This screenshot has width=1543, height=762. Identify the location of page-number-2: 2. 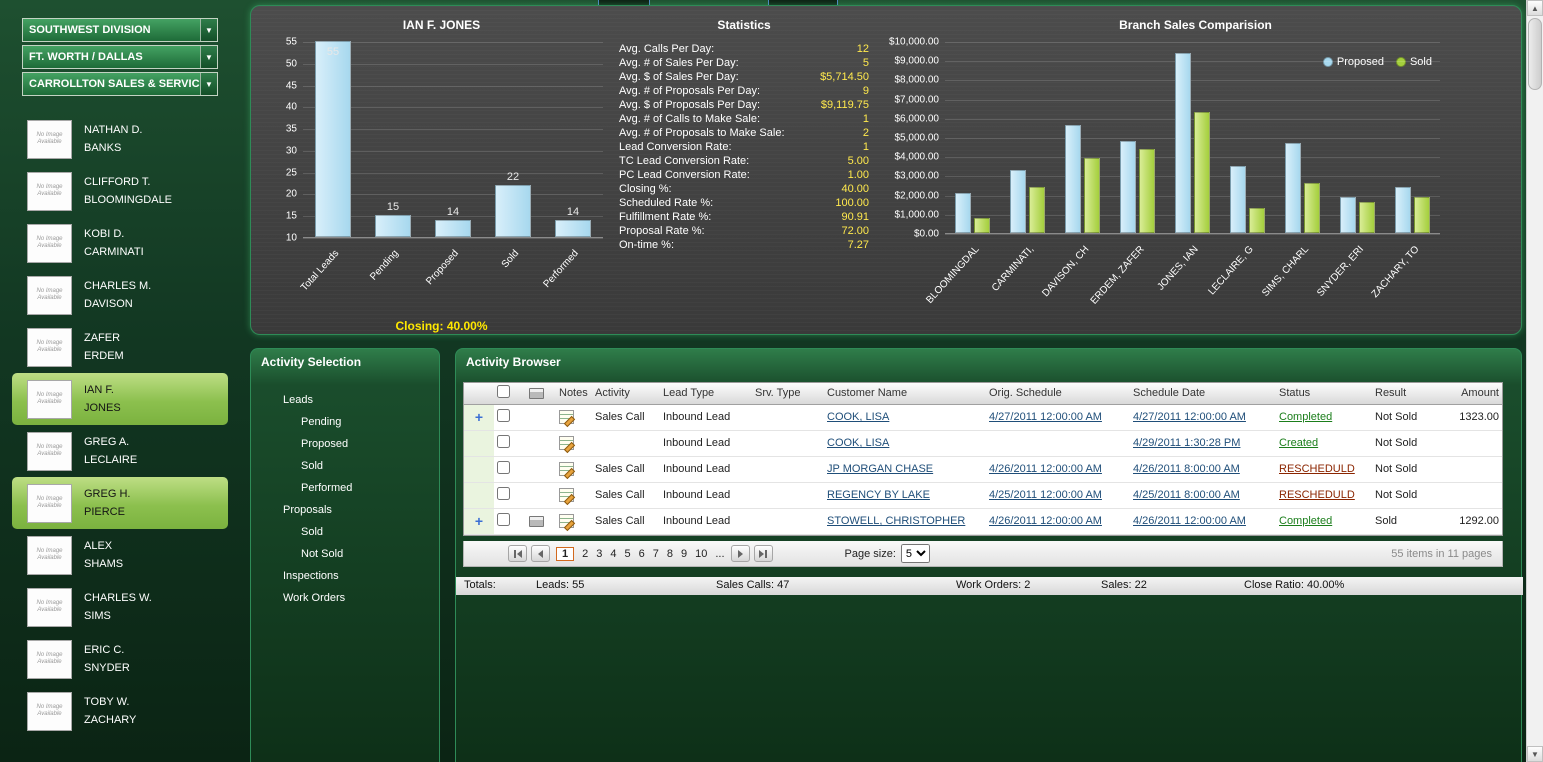
(585, 554).